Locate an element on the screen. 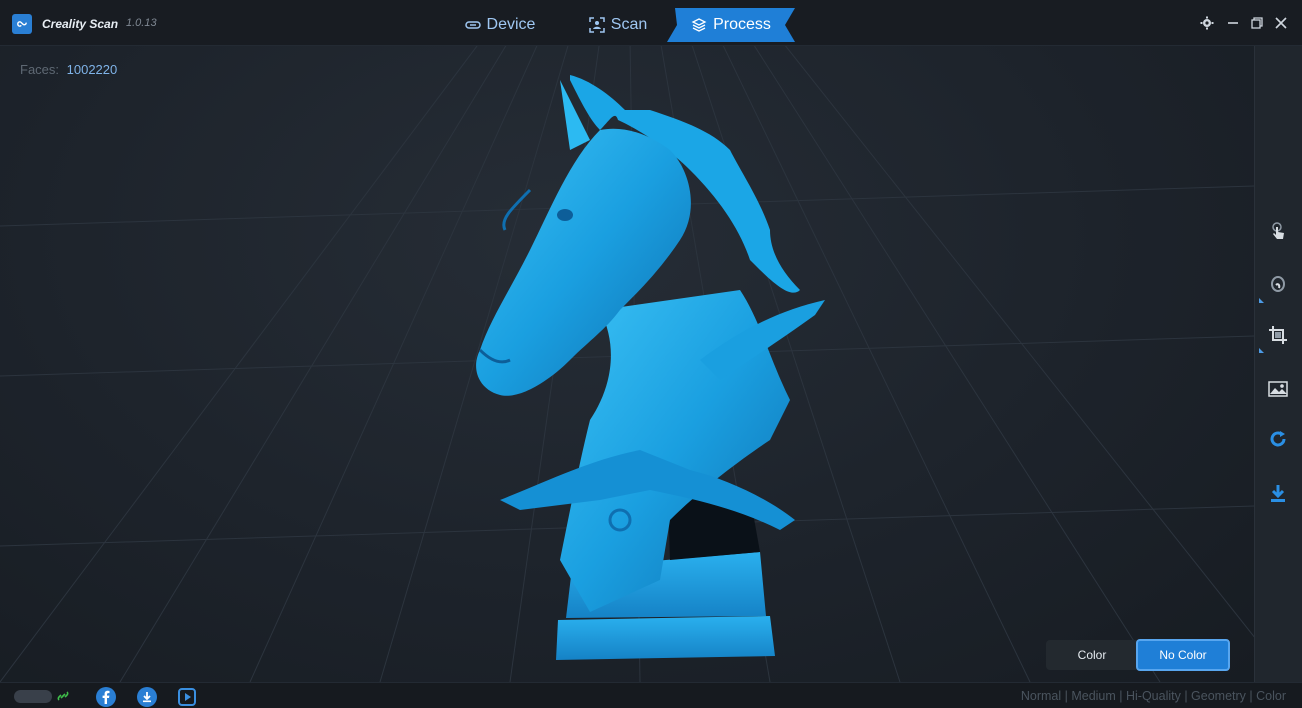 The image size is (1302, 708). minimize-icon is located at coordinates (1233, 23).